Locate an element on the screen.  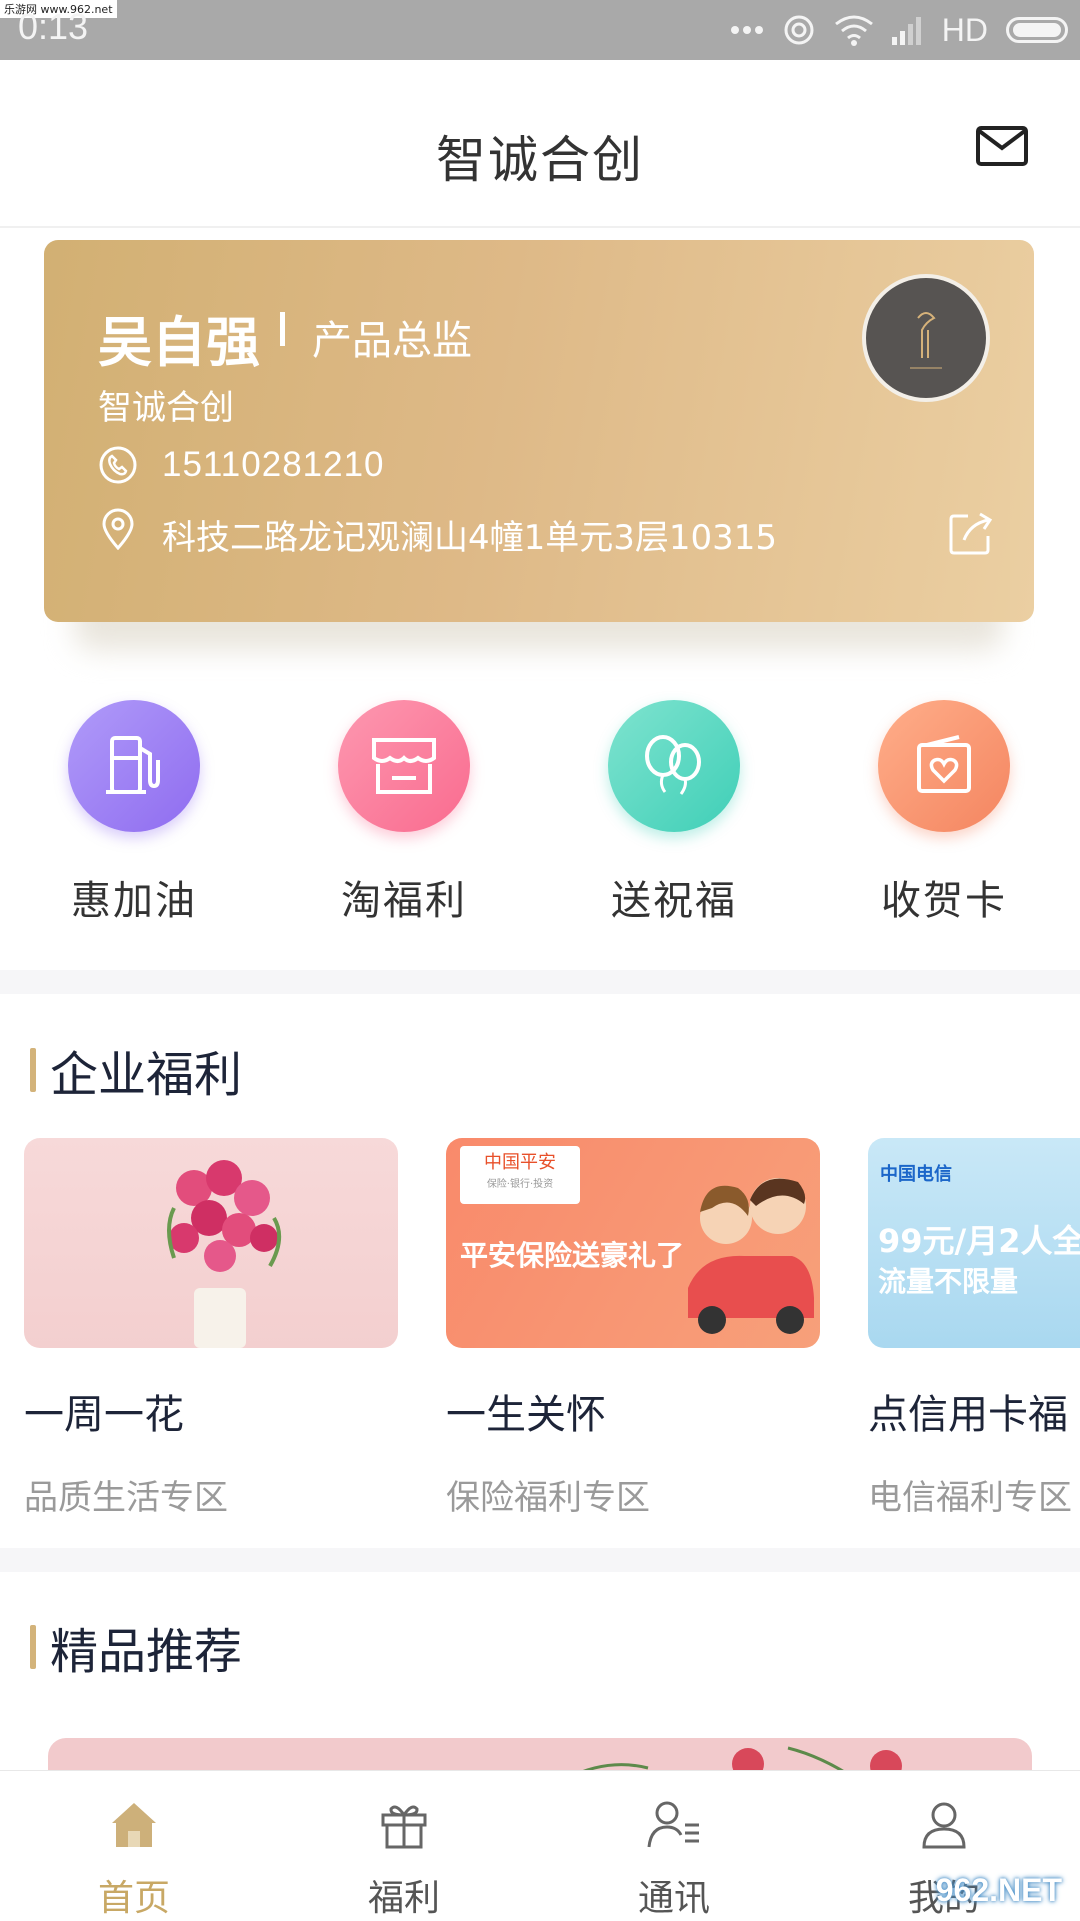
welfare-section-title: 企业福利 is located at coordinates (136, 1070).